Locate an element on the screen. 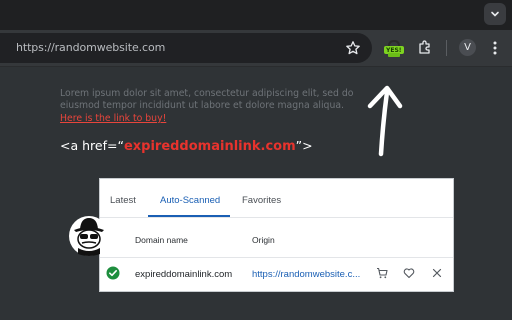 This screenshot has height=320, width=512. tab-search-button is located at coordinates (495, 14).